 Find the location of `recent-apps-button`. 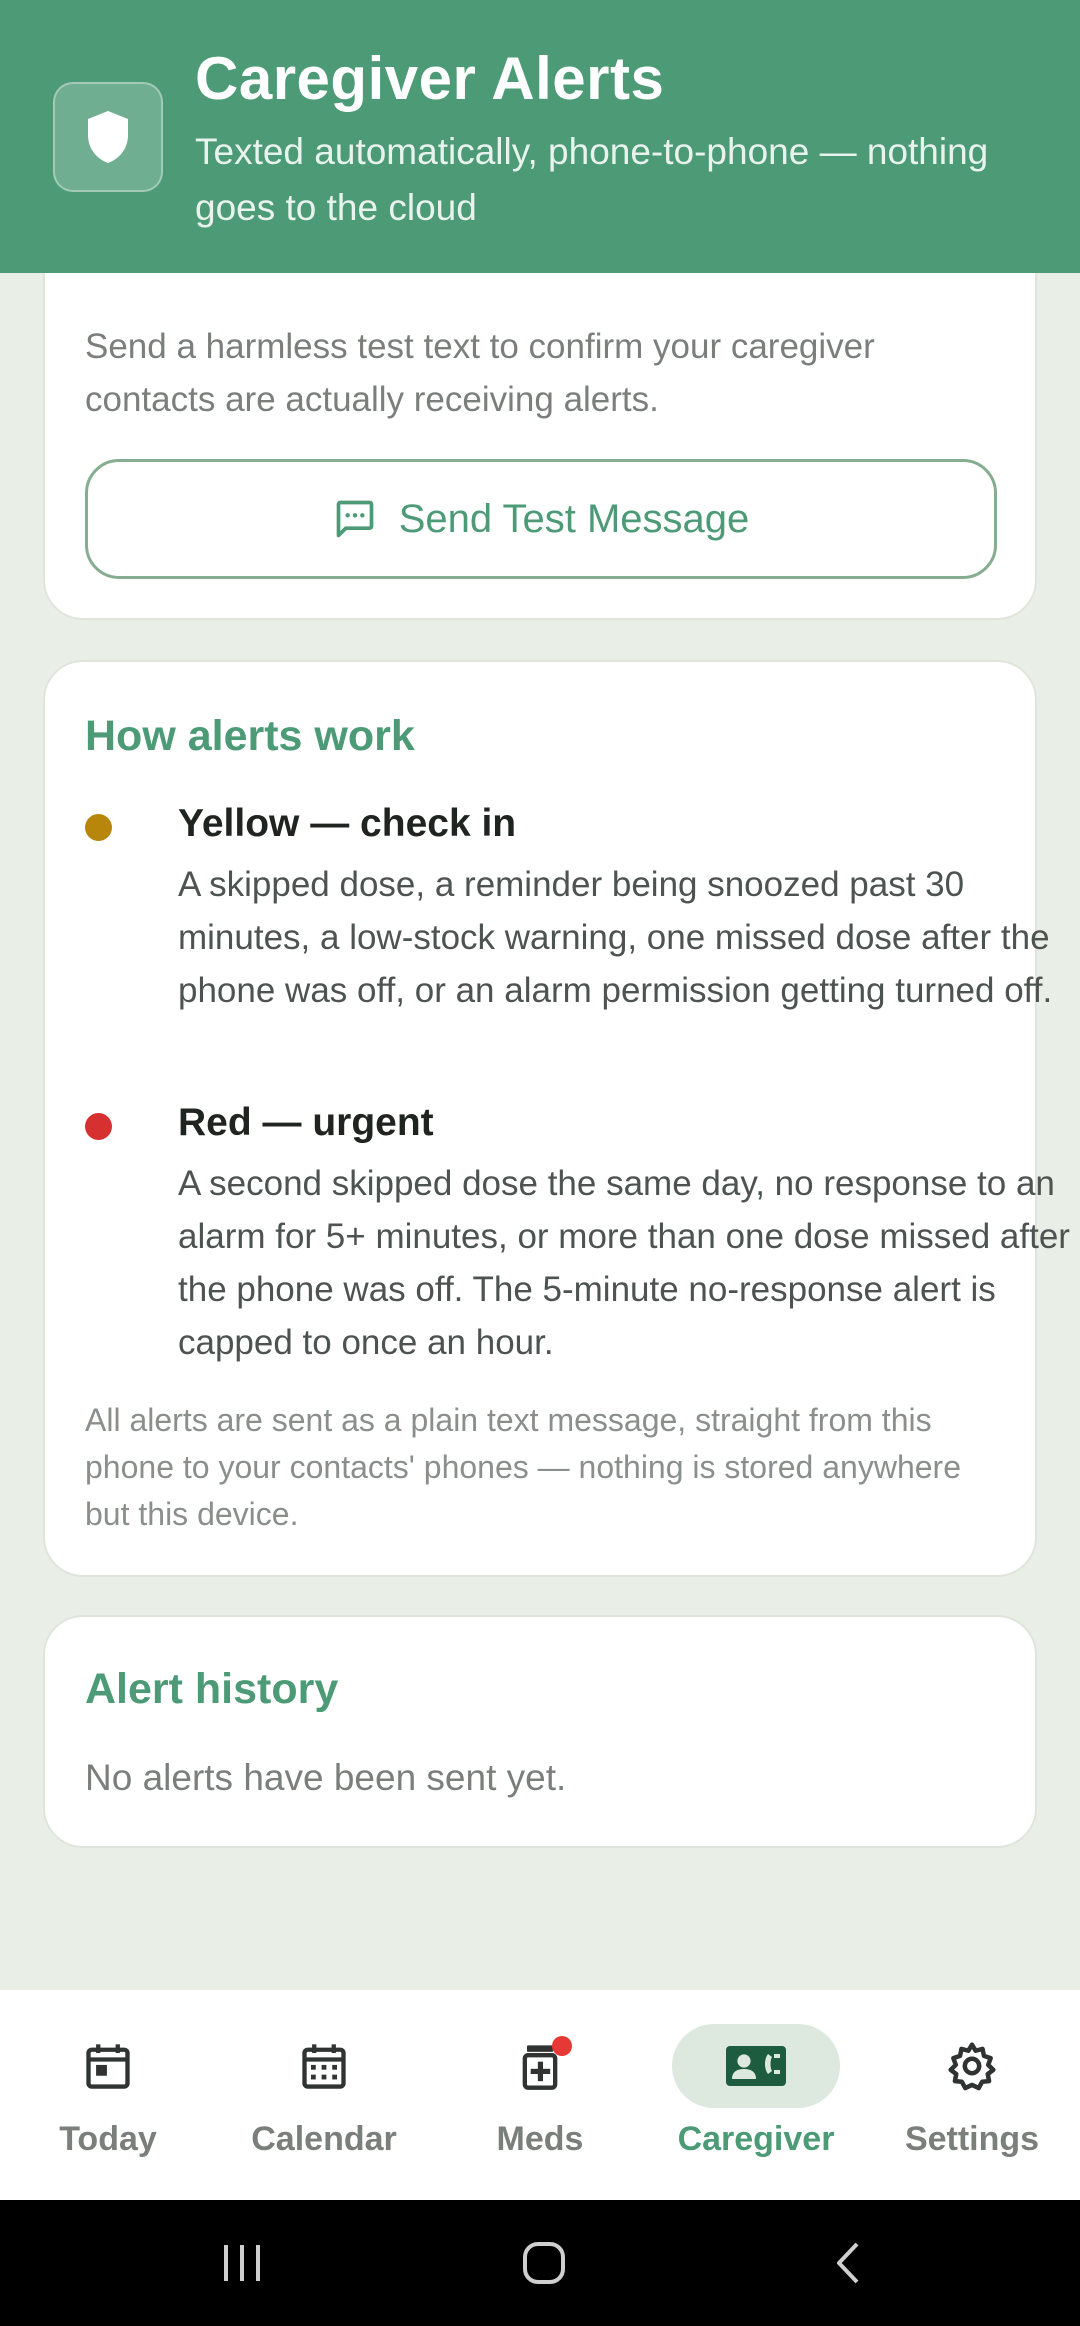

recent-apps-button is located at coordinates (242, 2263).